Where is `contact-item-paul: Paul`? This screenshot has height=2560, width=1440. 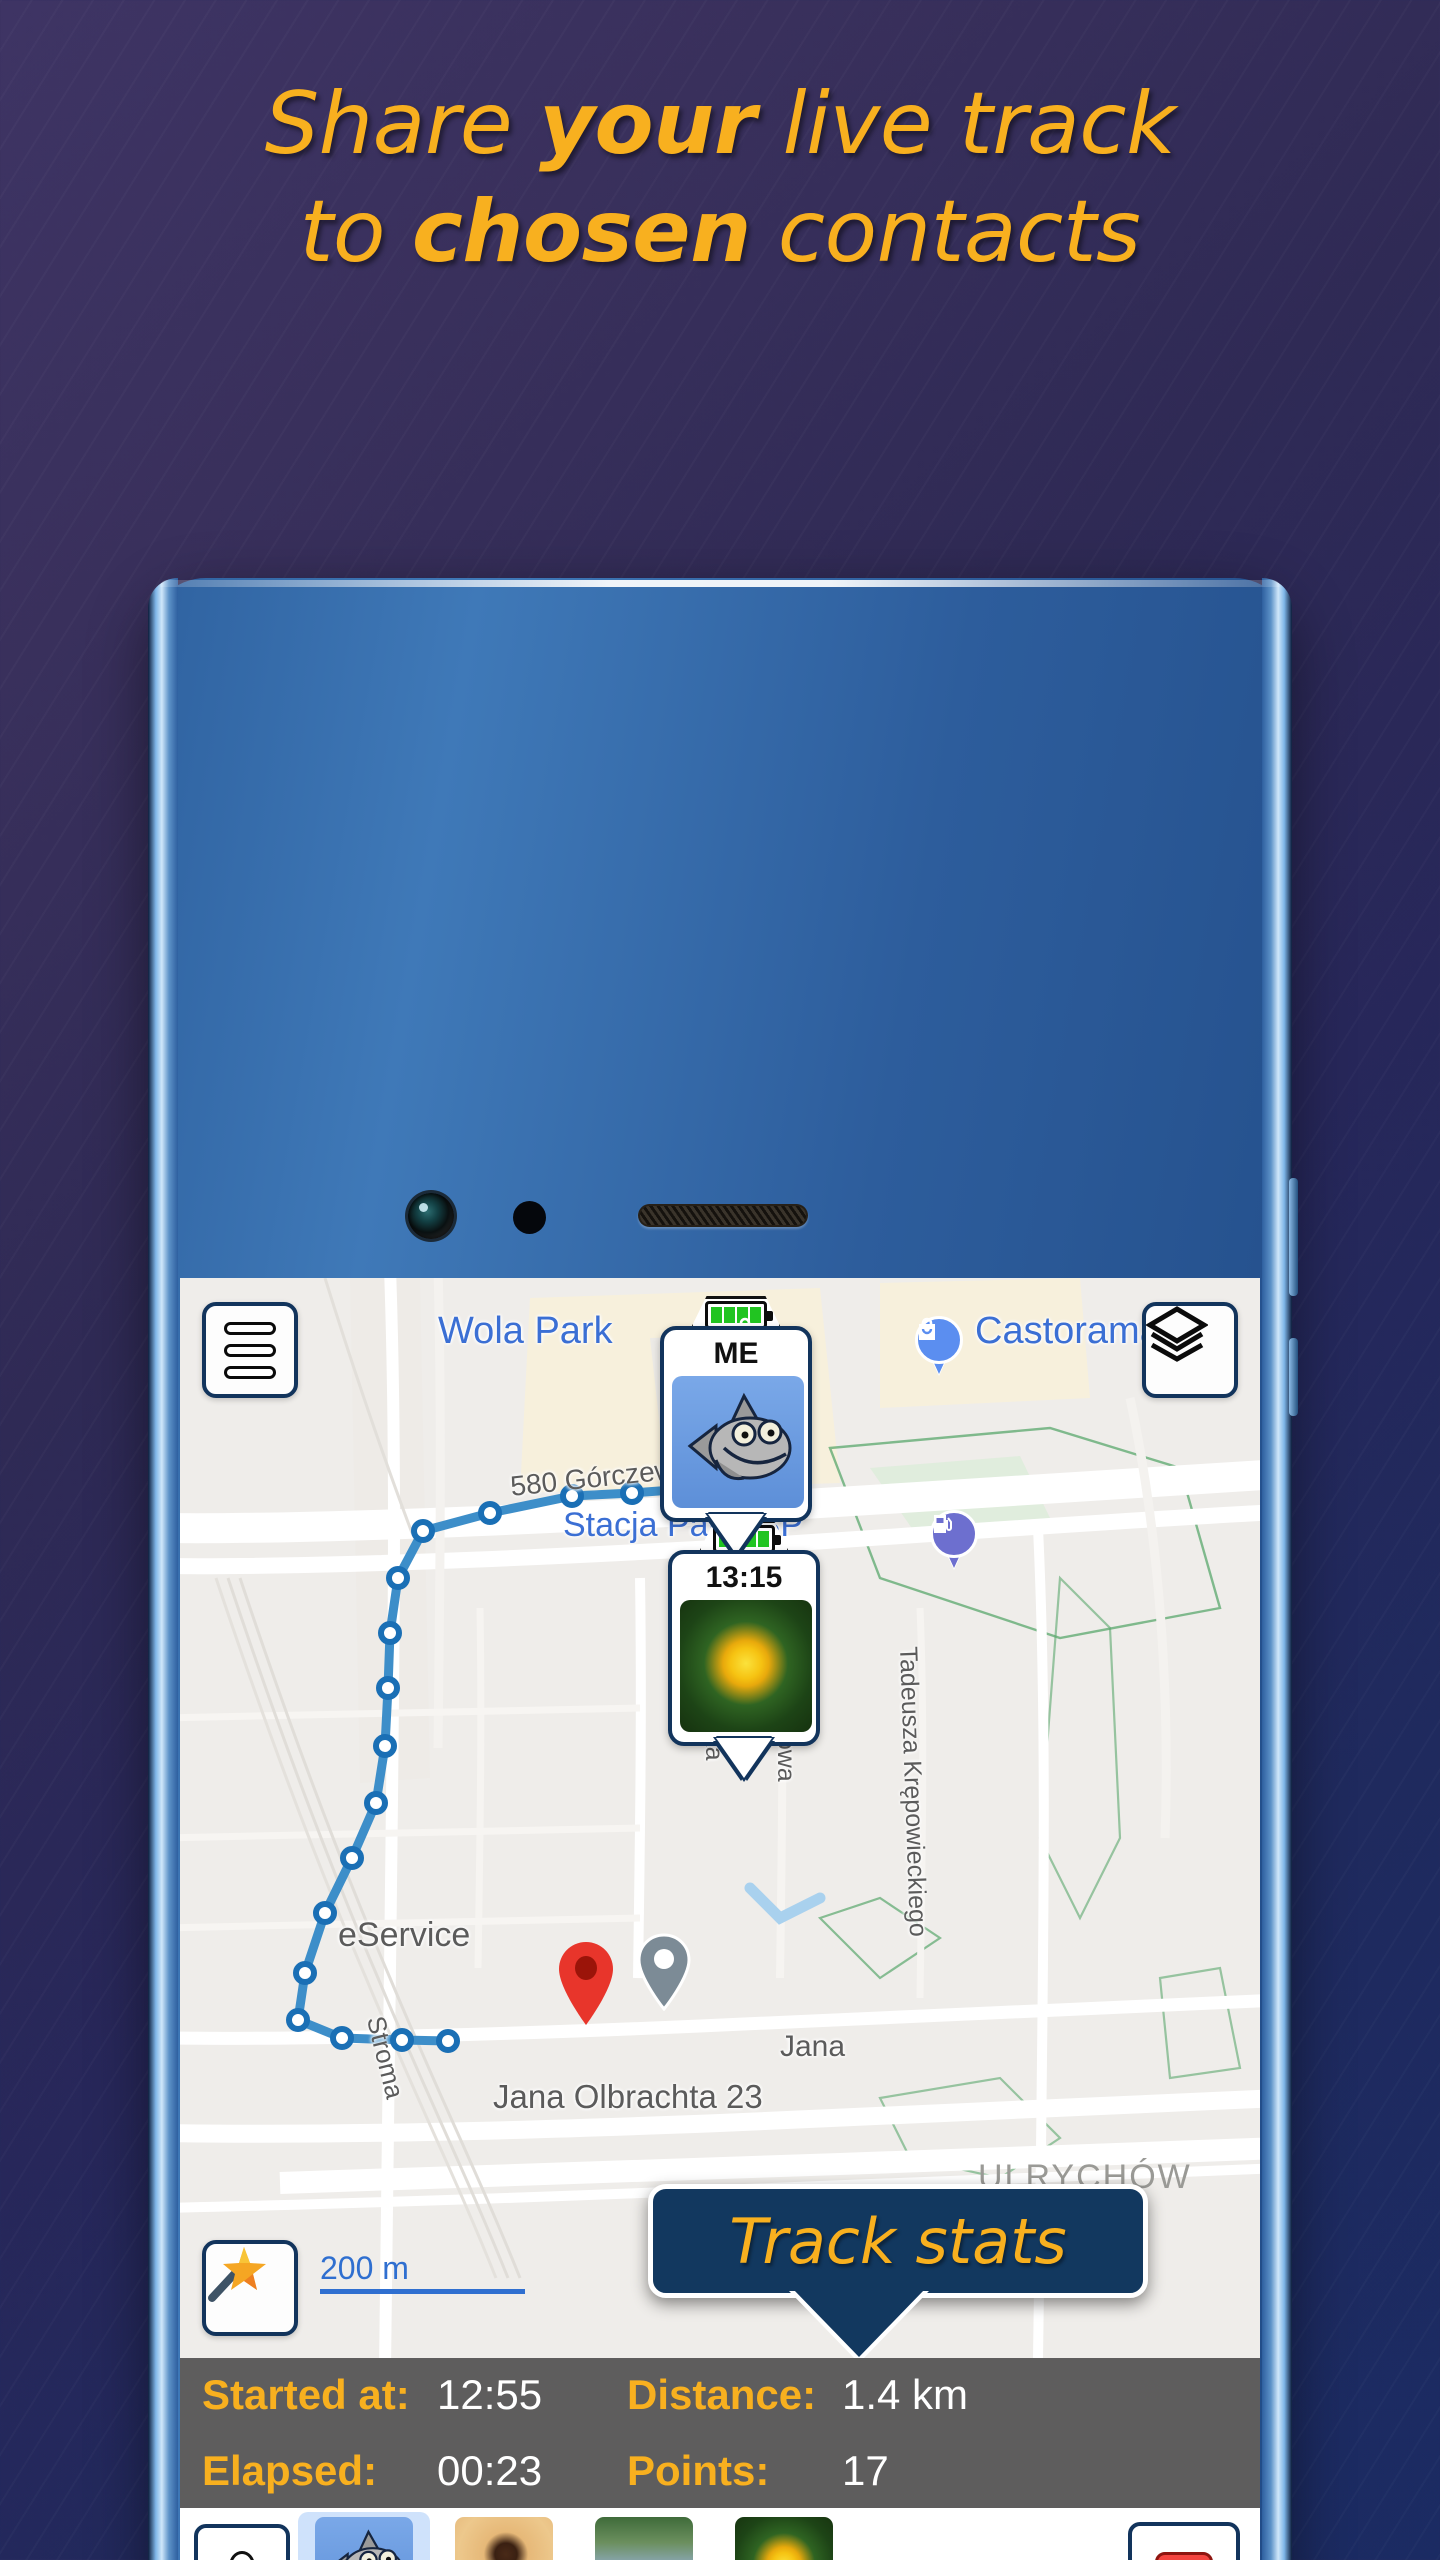
contact-item-paul: Paul is located at coordinates (644, 2536).